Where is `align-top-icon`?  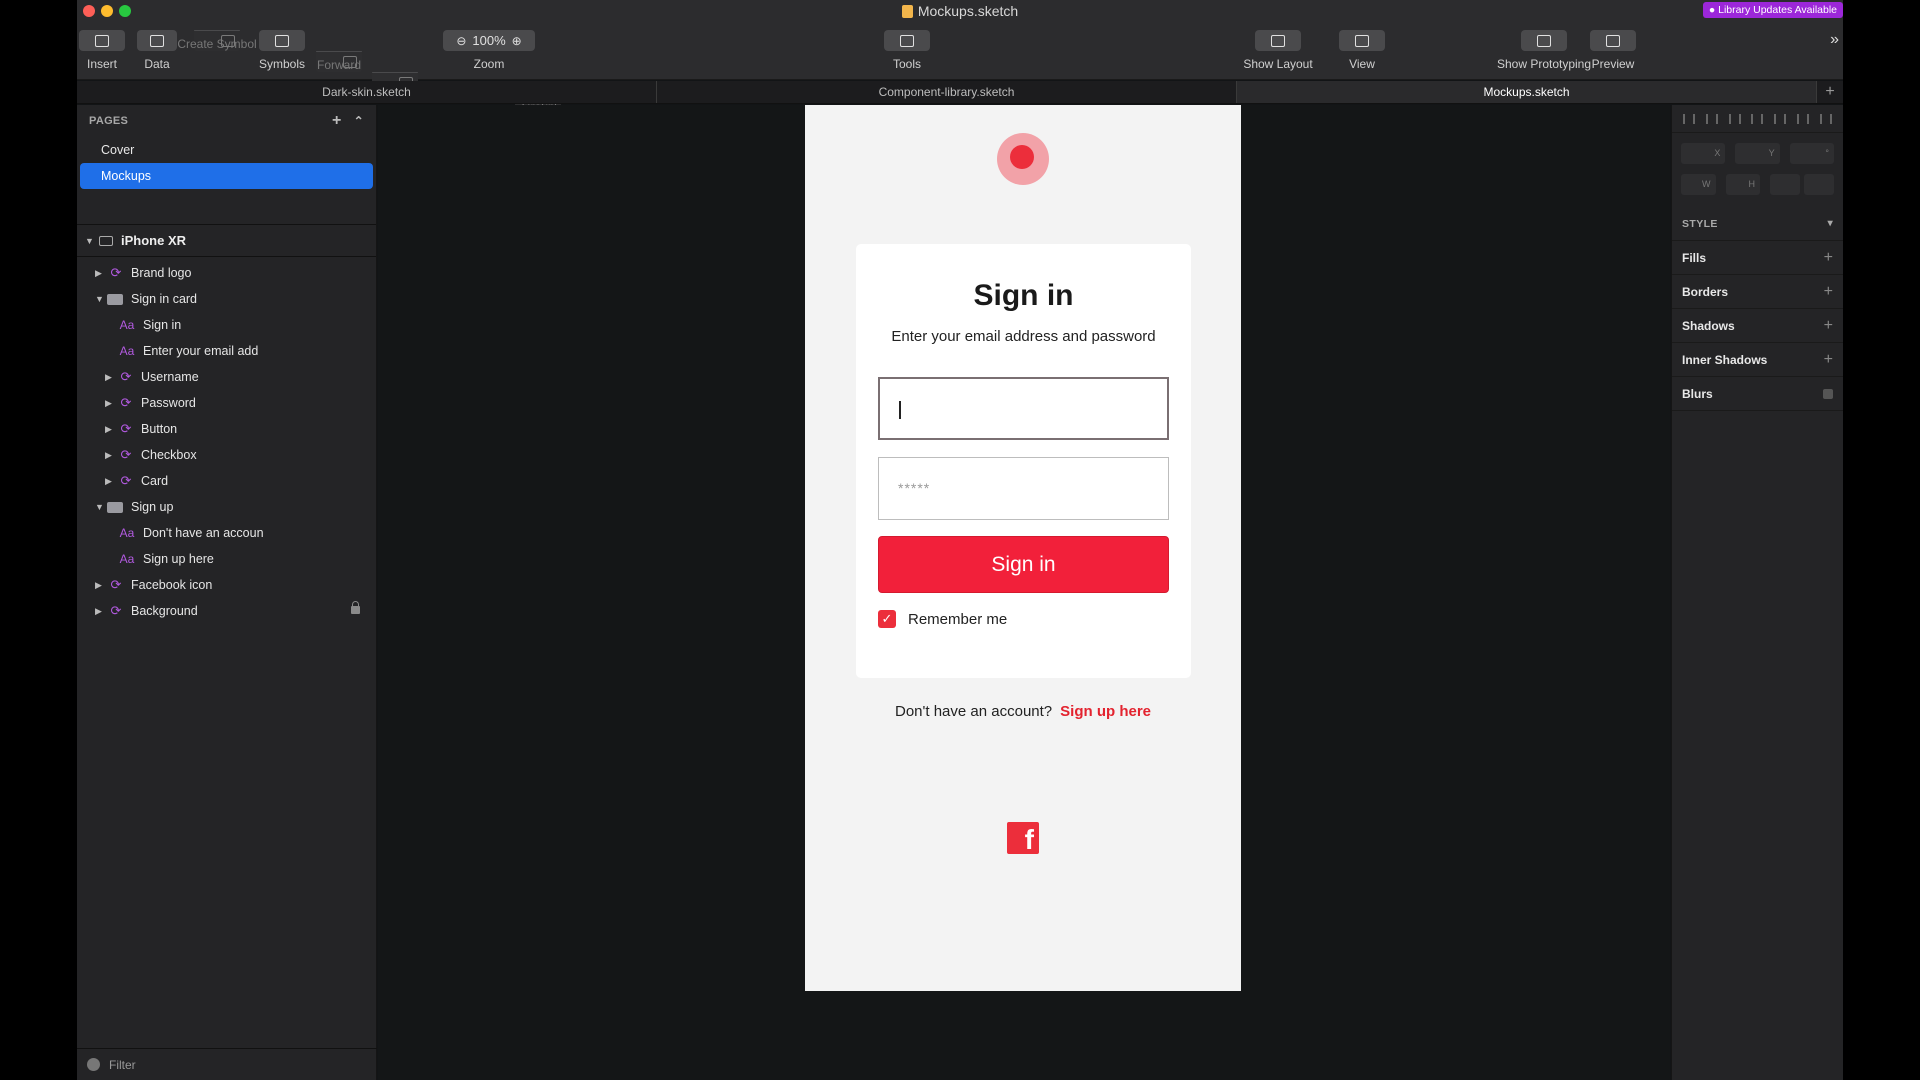 align-top-icon is located at coordinates (1780, 118).